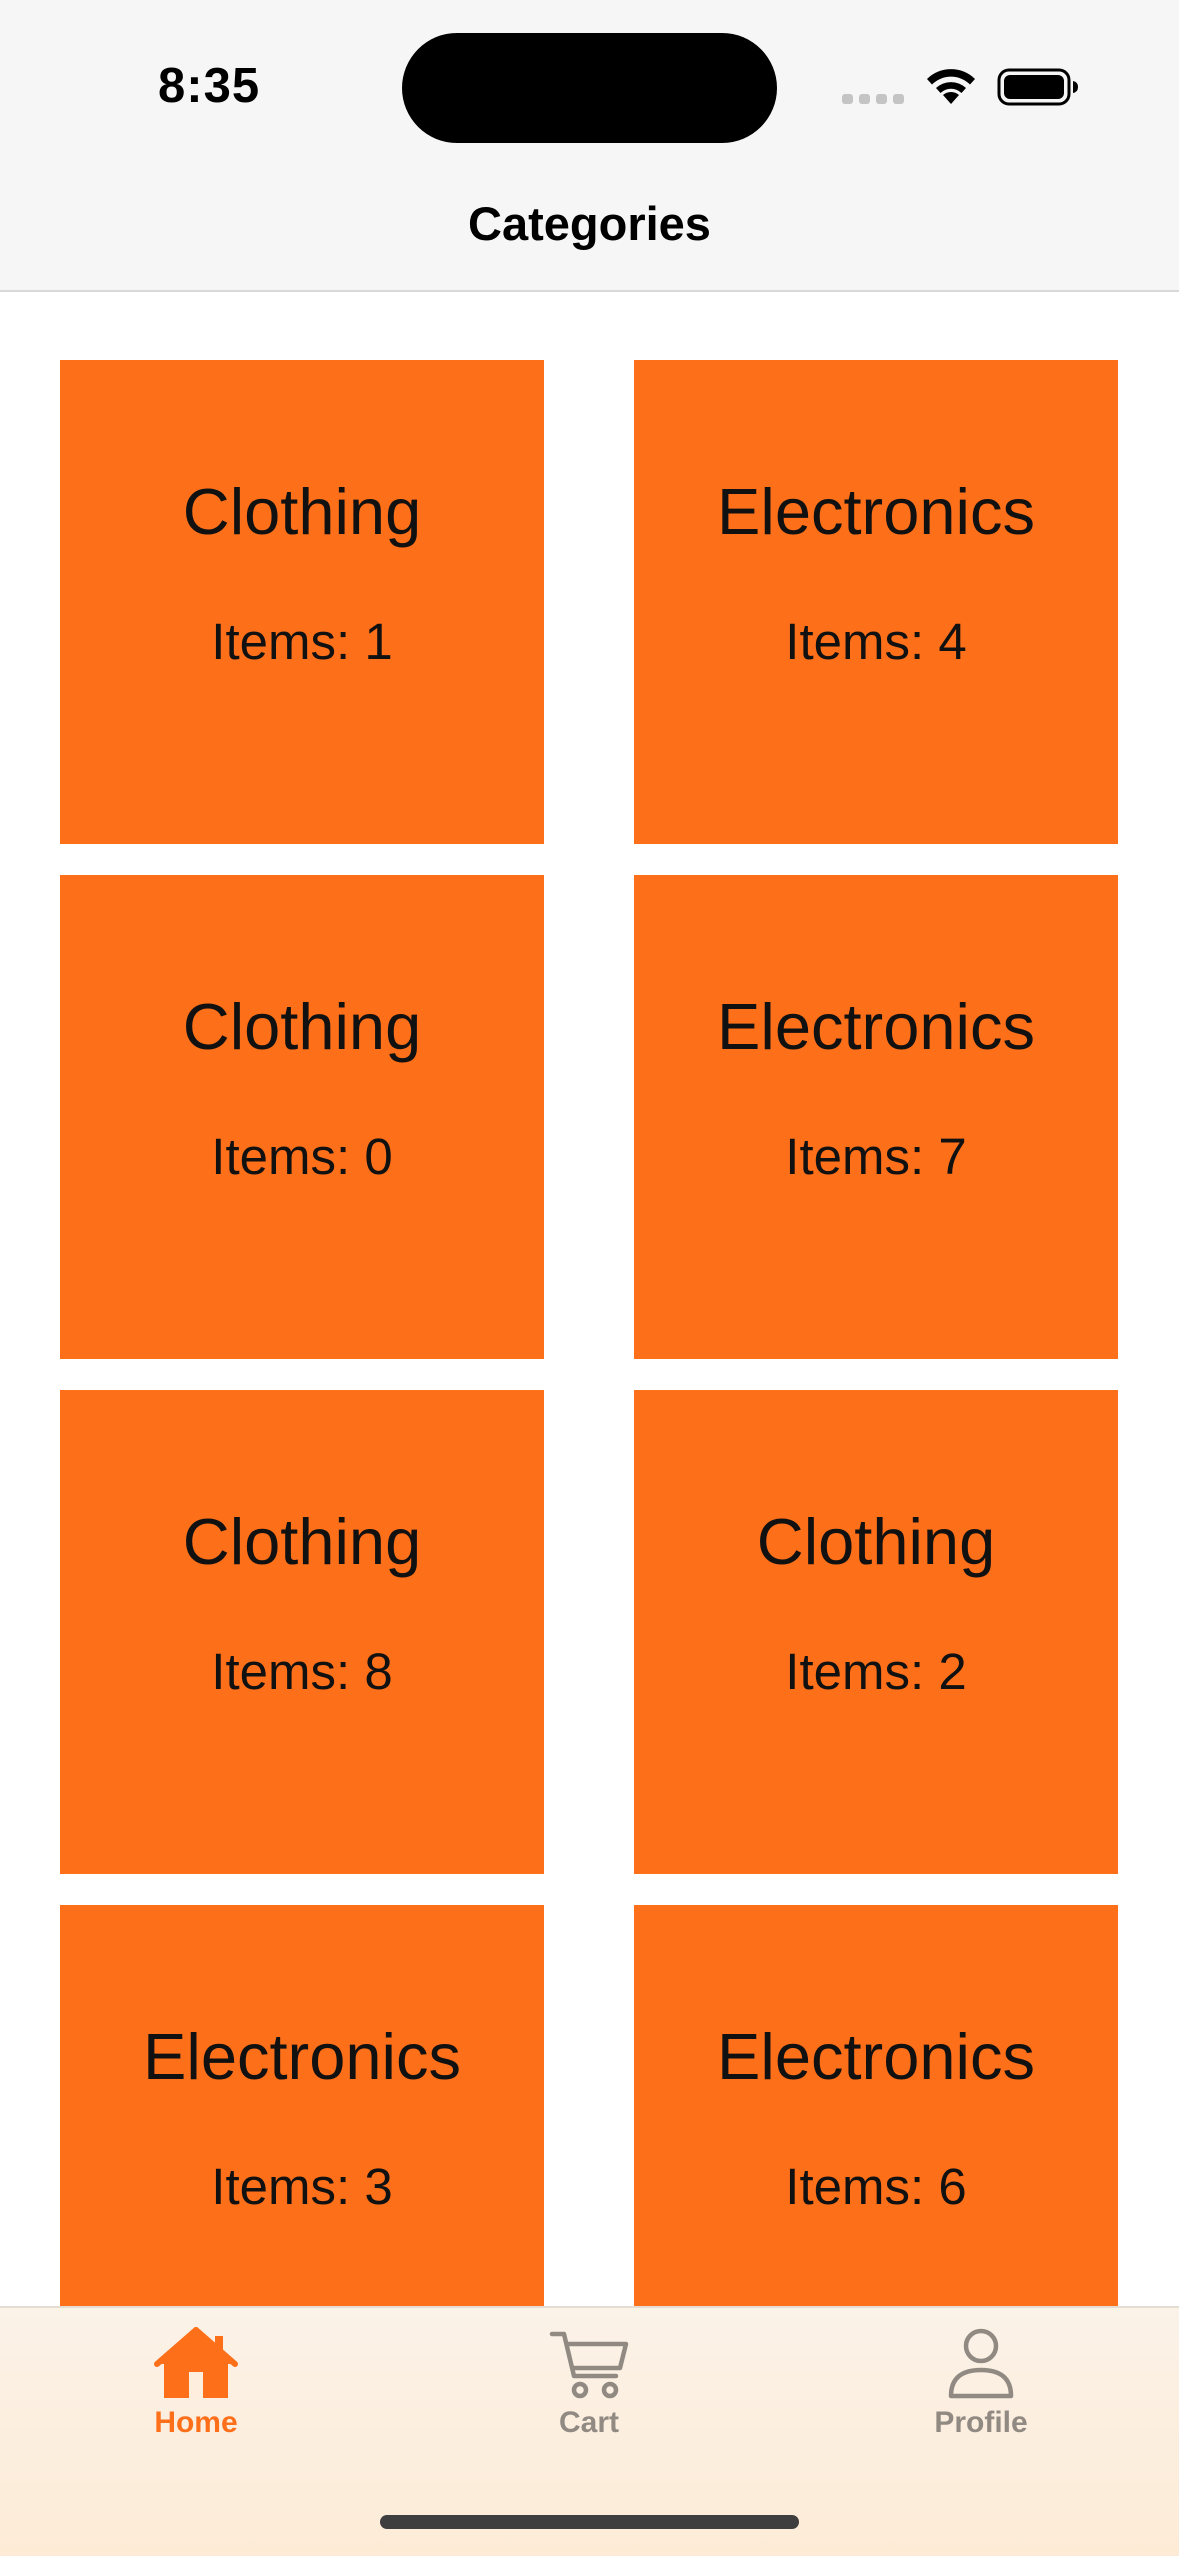  What do you see at coordinates (302, 602) in the screenshot?
I see `category-card: Clothing Items: 1` at bounding box center [302, 602].